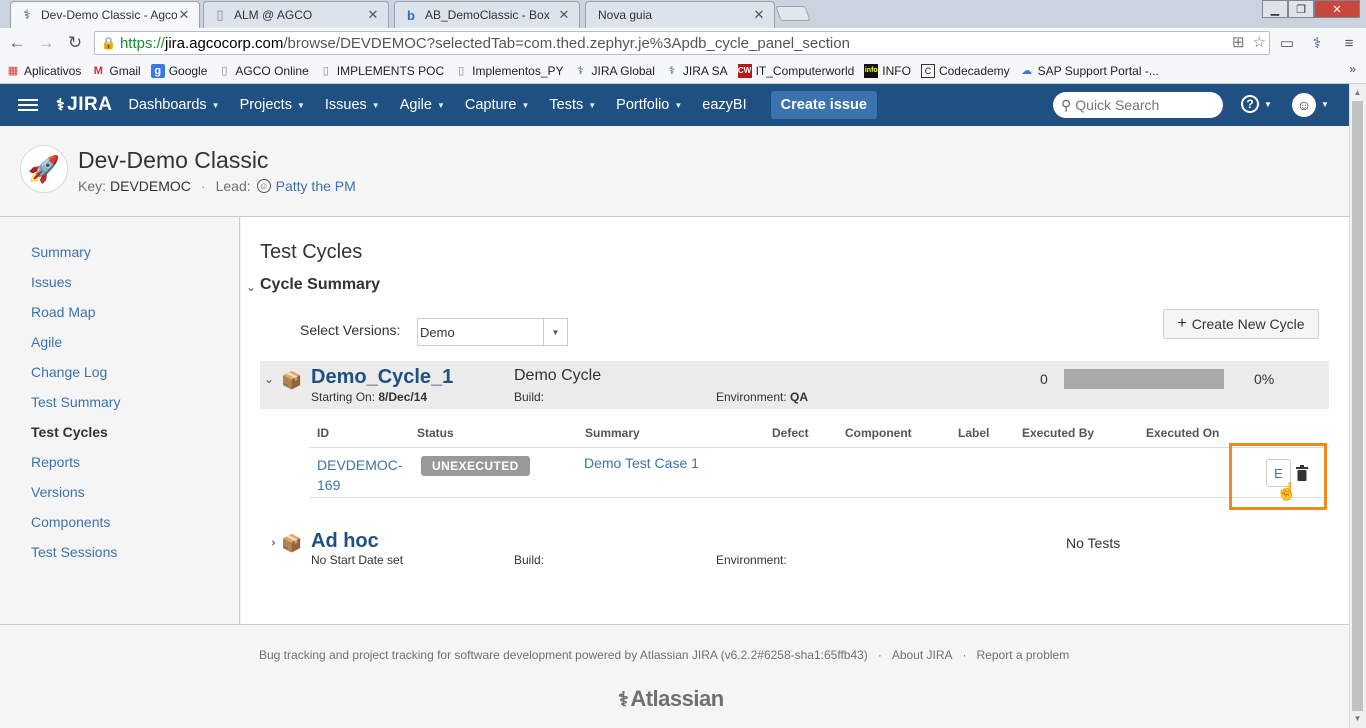 The width and height of the screenshot is (1366, 728). Describe the element at coordinates (1352, 69) in the screenshot. I see `bookmarks-more: »` at that location.